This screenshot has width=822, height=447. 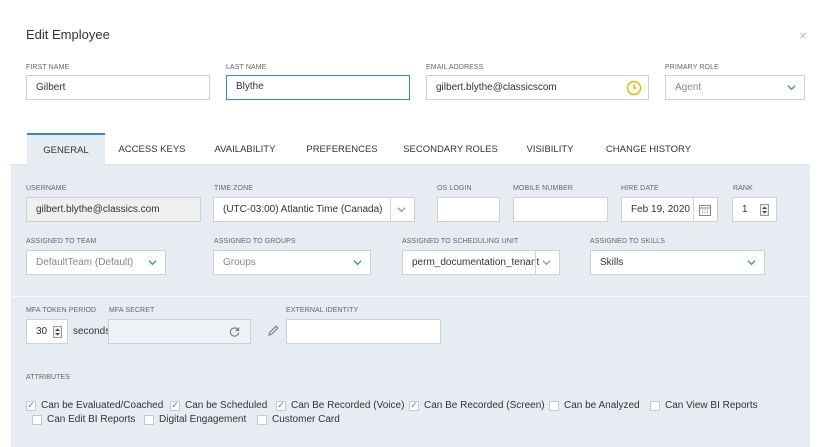 I want to click on clock-icon, so click(x=634, y=88).